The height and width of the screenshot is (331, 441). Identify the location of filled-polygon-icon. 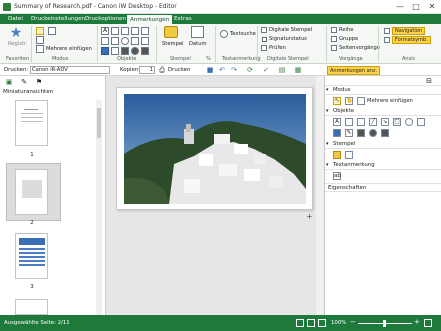
(145, 51).